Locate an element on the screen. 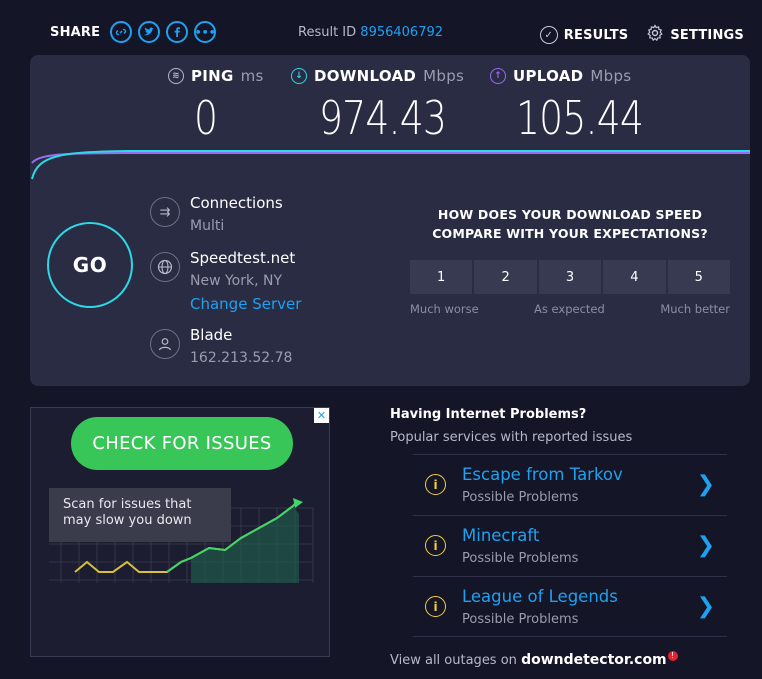 The image size is (762, 679). result-id-label: Result ID is located at coordinates (327, 32).